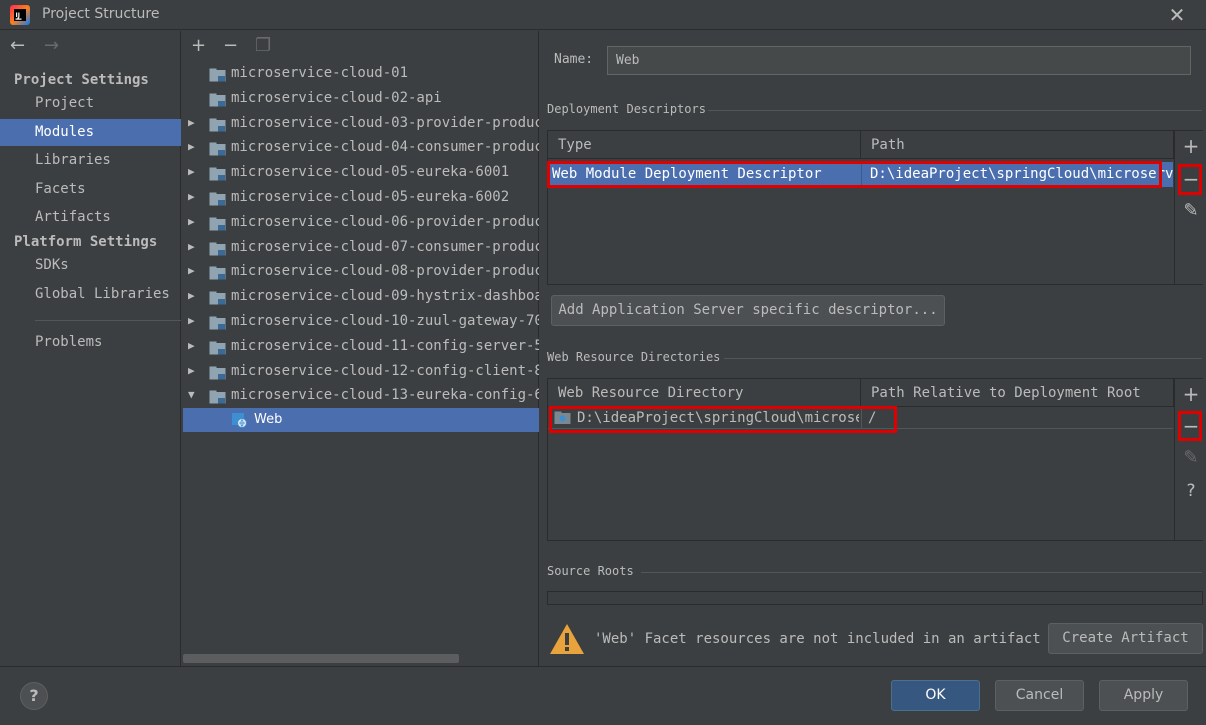  I want to click on edit-descriptor-icon: ✎, so click(1191, 211).